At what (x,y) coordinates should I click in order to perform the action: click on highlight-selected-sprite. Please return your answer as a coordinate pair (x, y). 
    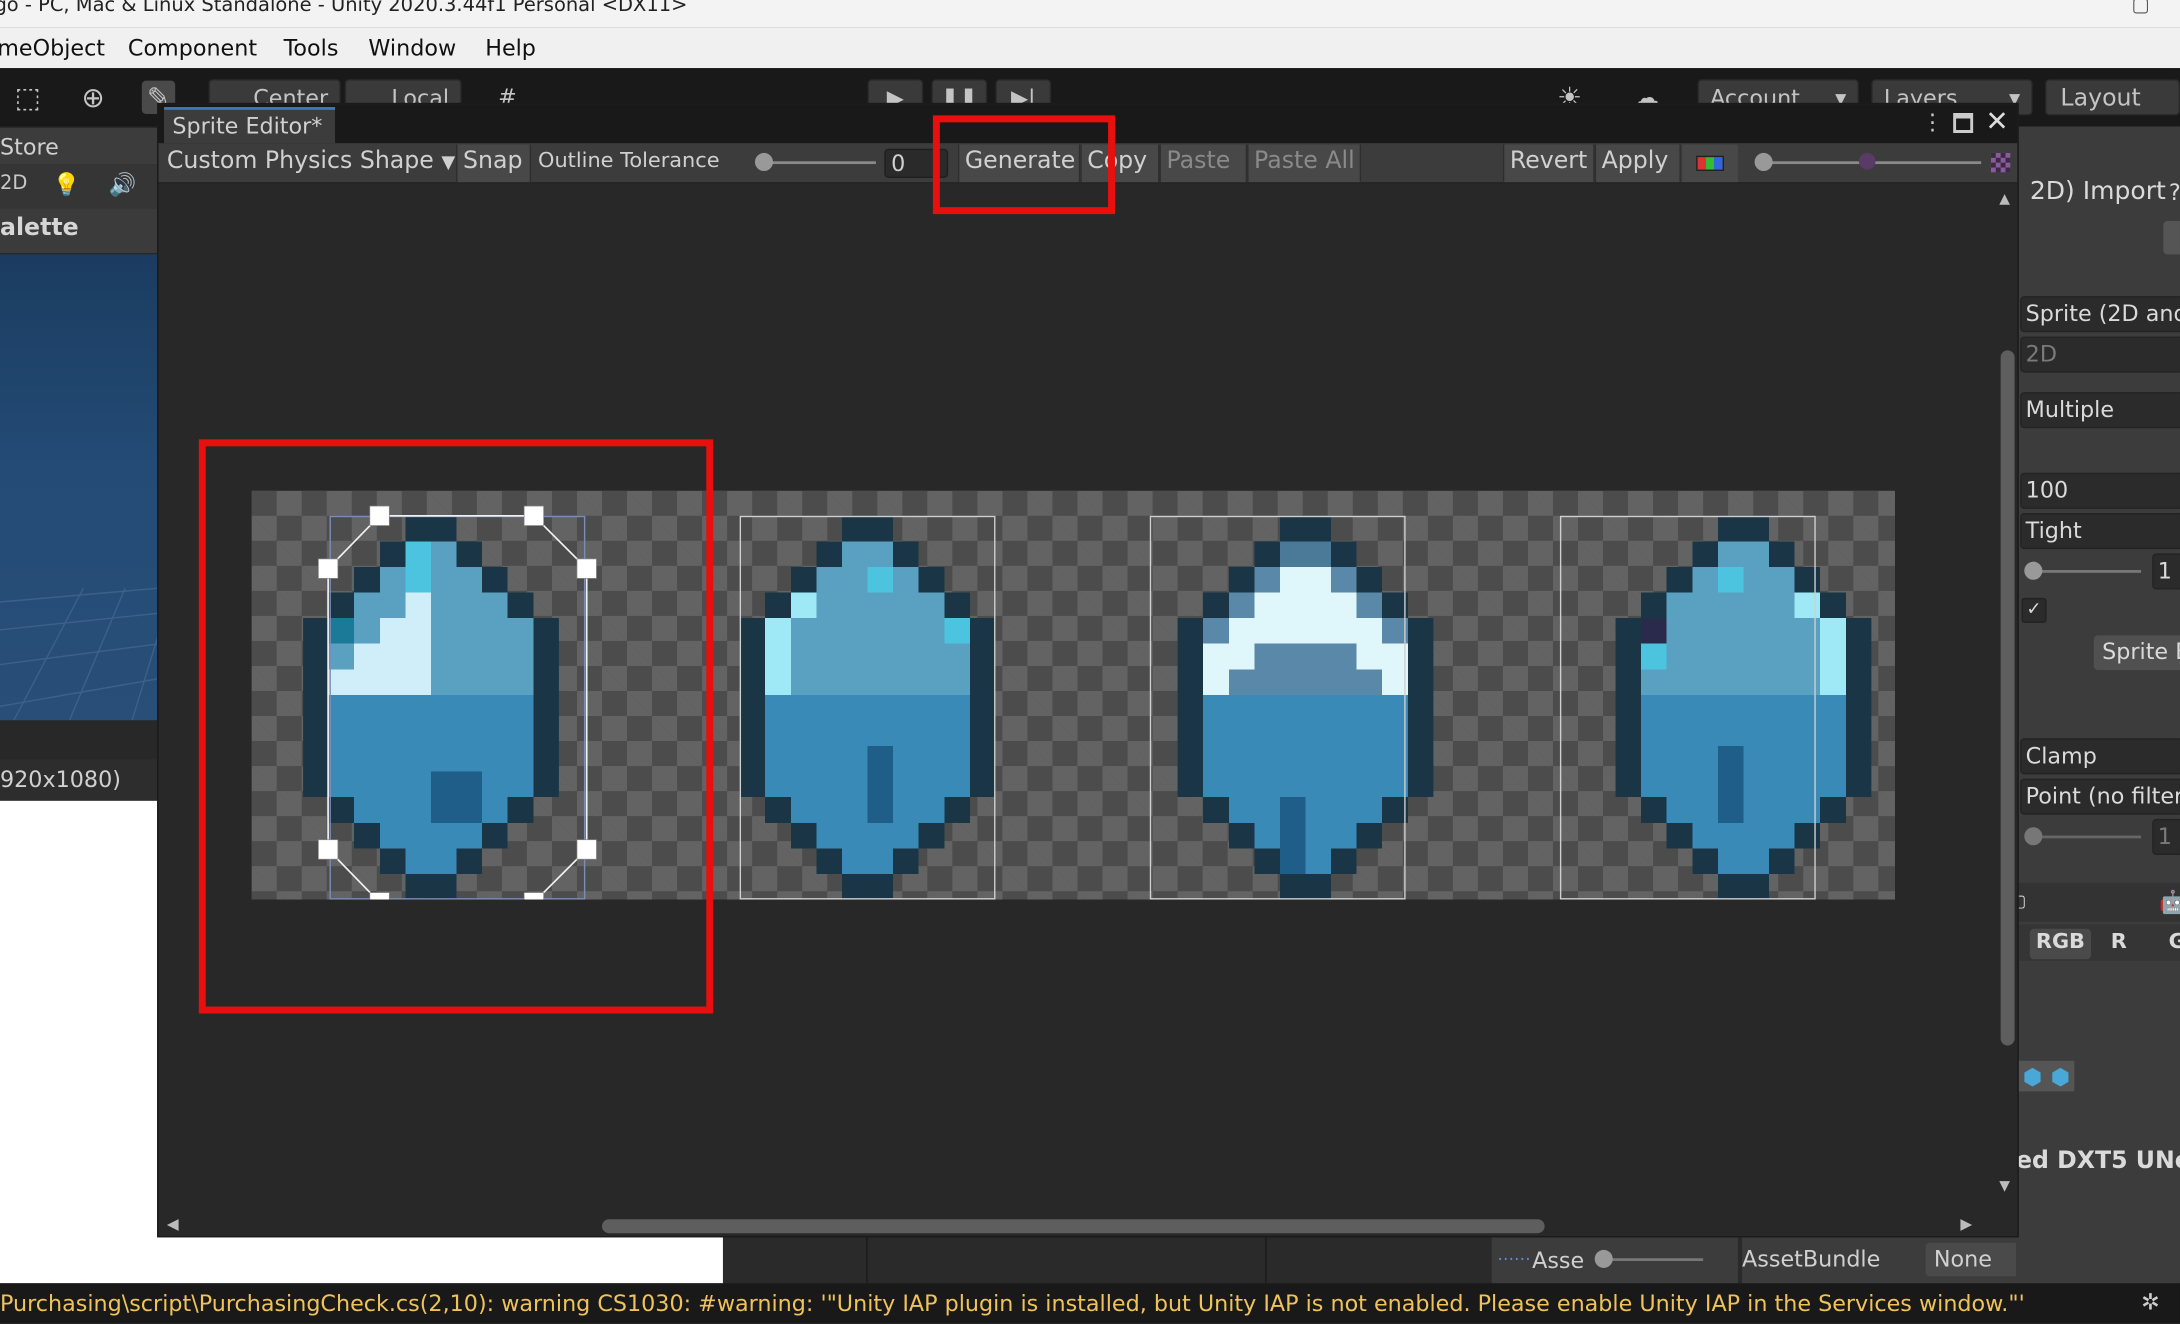
    Looking at the image, I should click on (456, 726).